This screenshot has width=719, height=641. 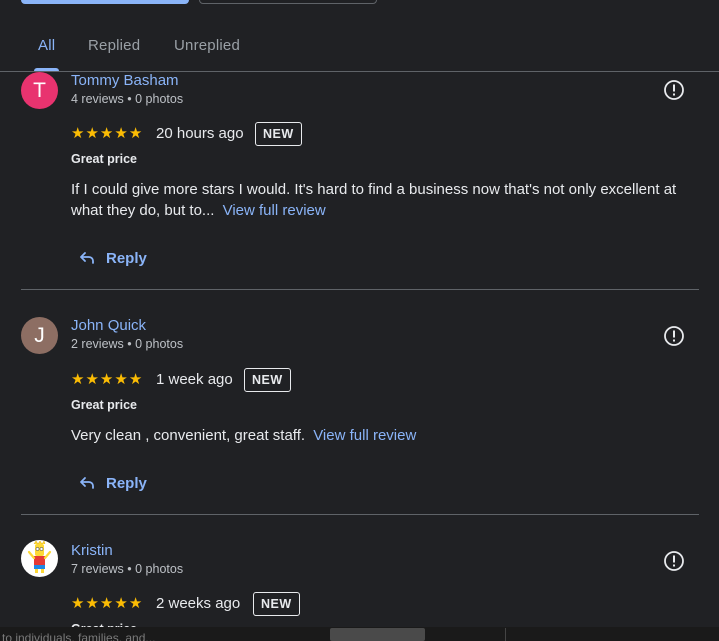 I want to click on tab-replied: Replied, so click(x=114, y=45).